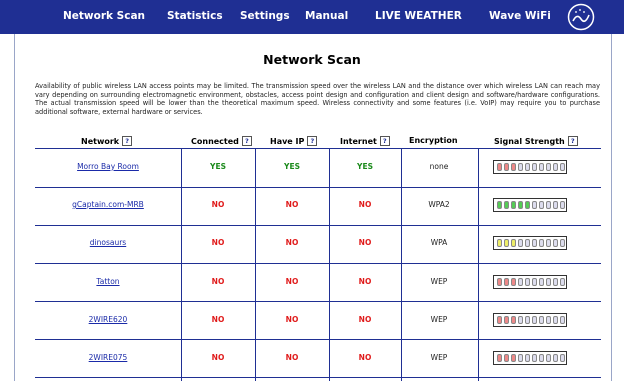 The image size is (624, 381). Describe the element at coordinates (520, 16) in the screenshot. I see `nav-wave-wifi: Wave WiFi` at that location.